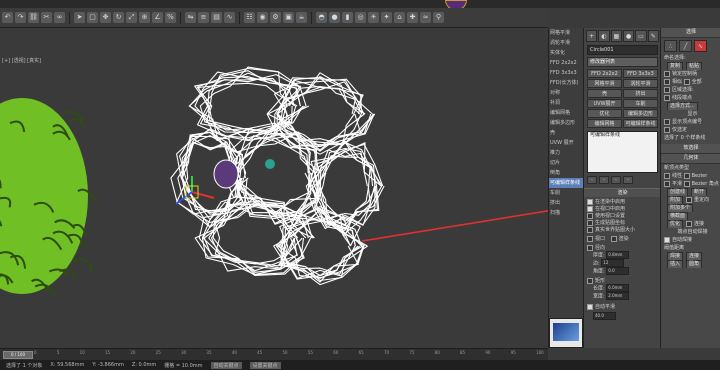 The height and width of the screenshot is (370, 720). I want to click on redo-icon: ↷, so click(20, 17).